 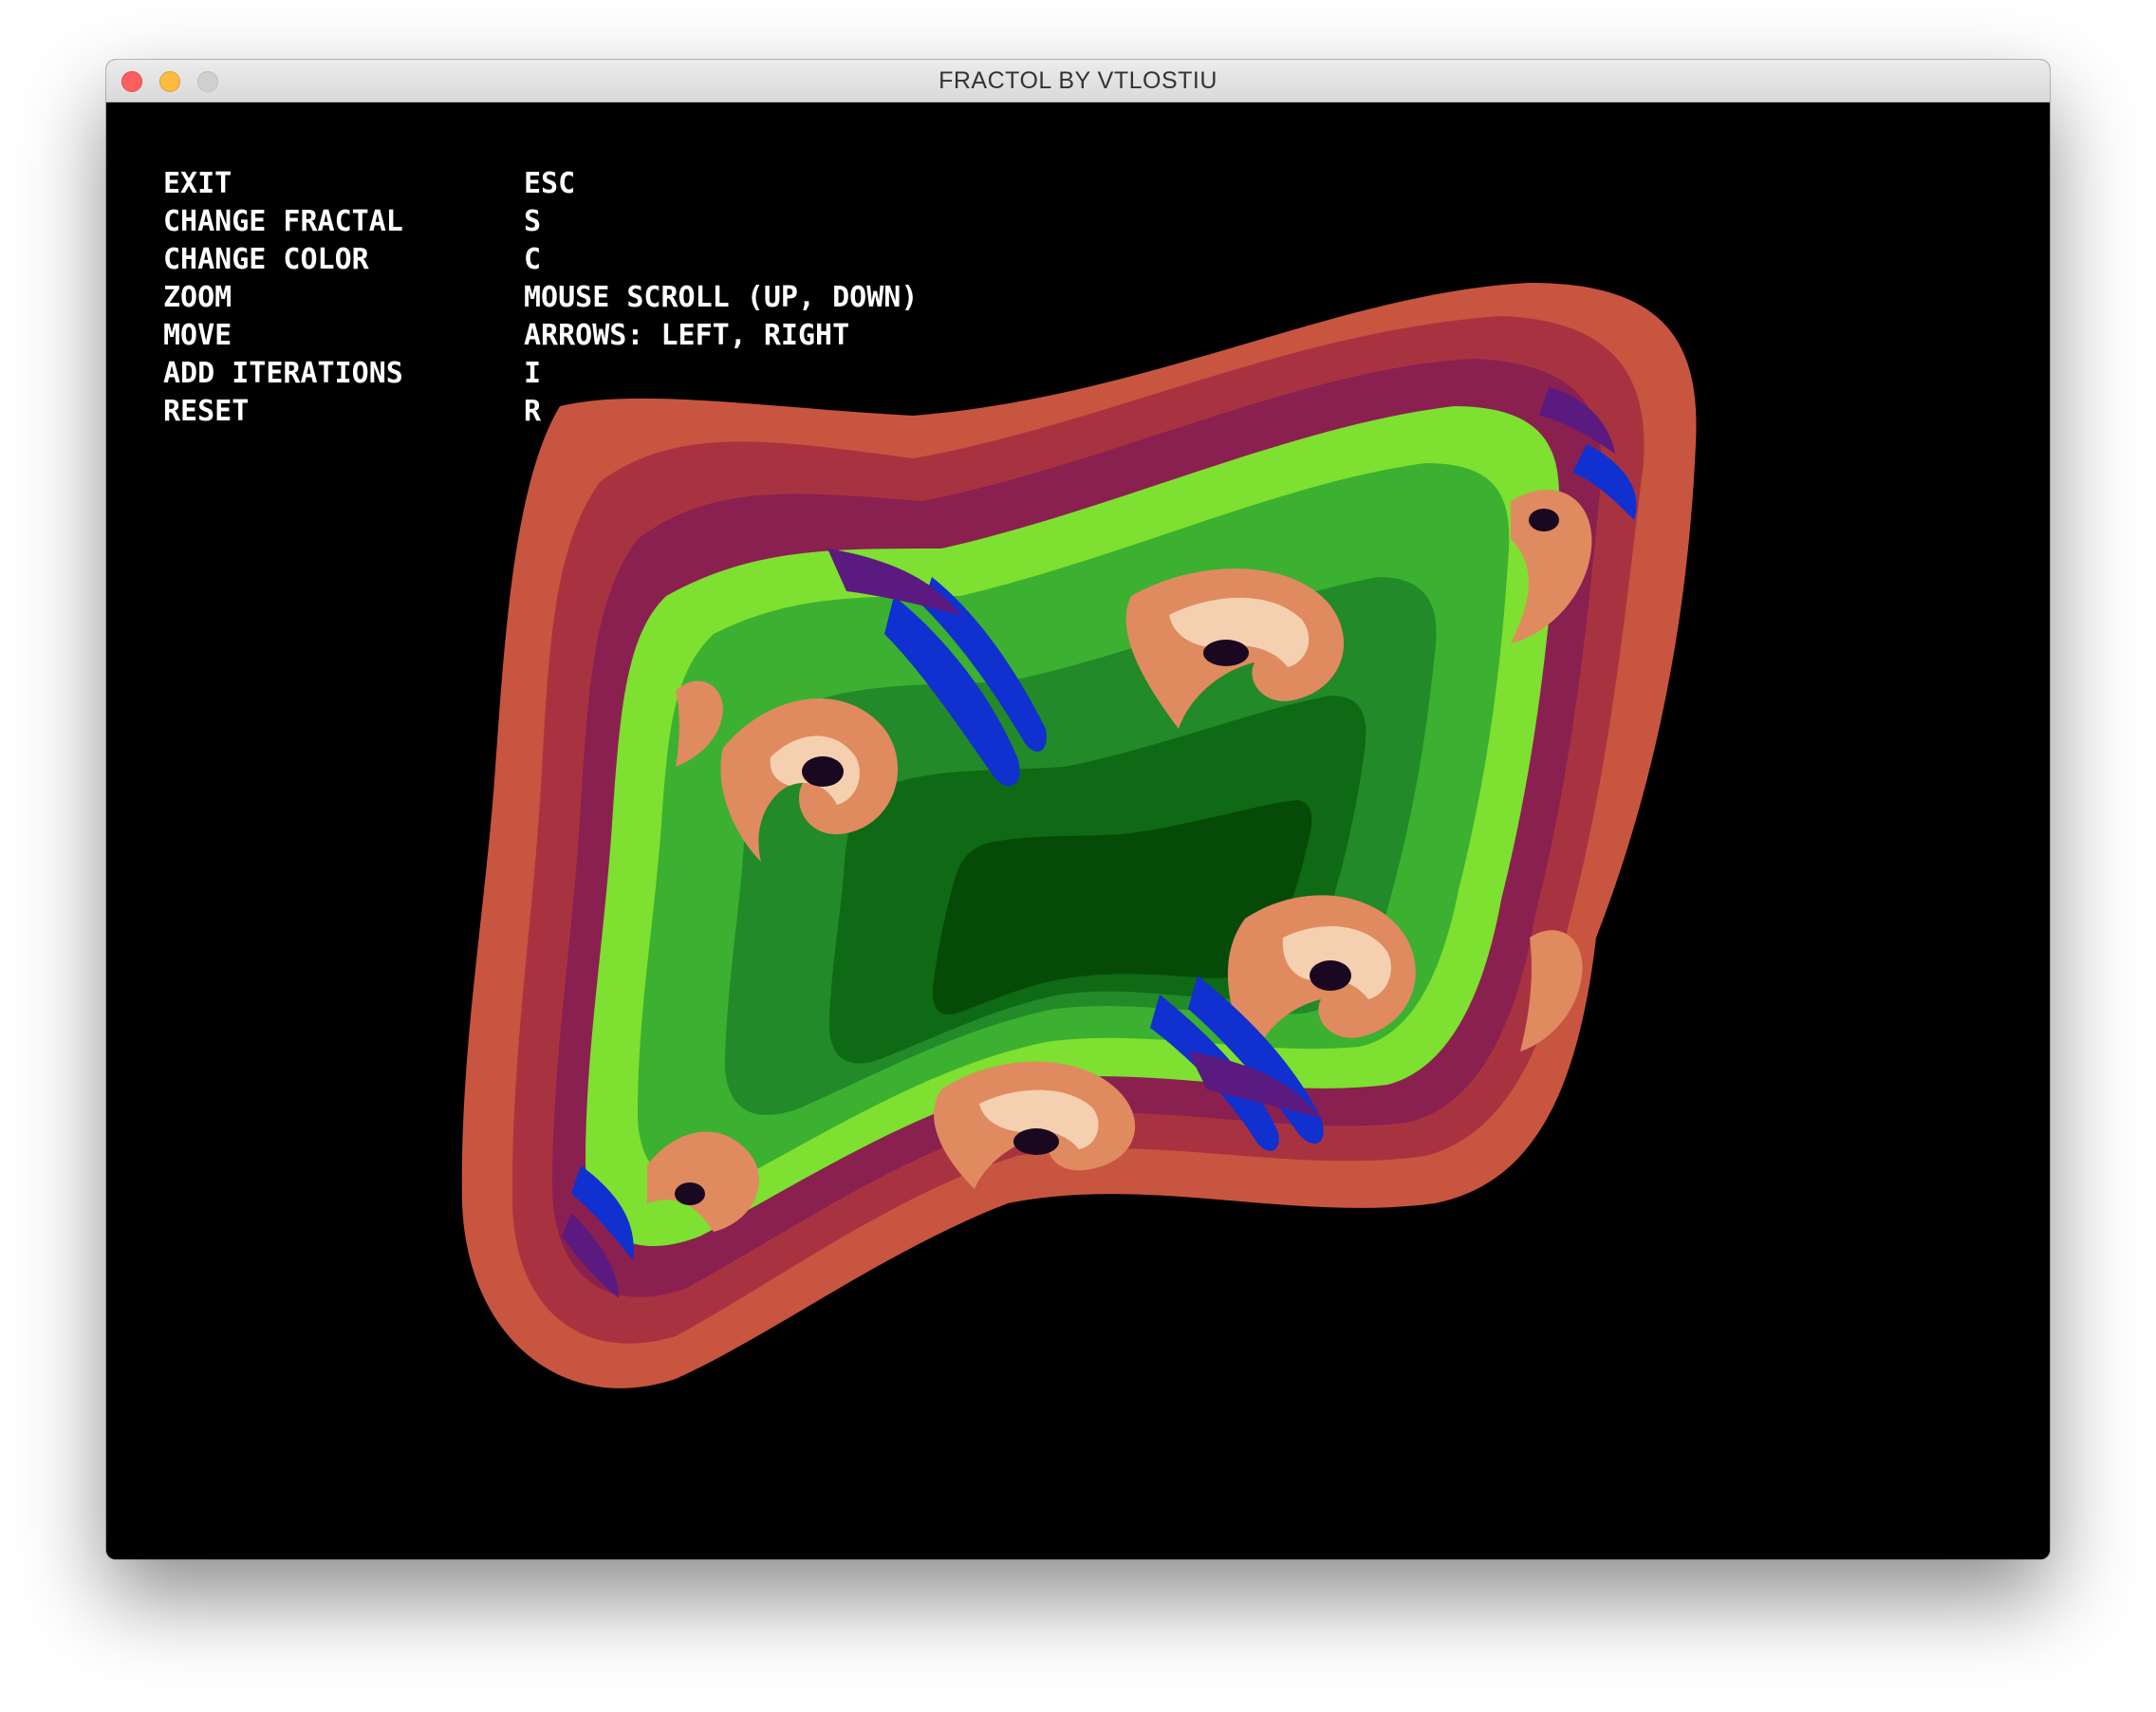 I want to click on help-row-zoom: ZOOM MOUSE SCROLL (UP, DOWN), so click(x=540, y=298).